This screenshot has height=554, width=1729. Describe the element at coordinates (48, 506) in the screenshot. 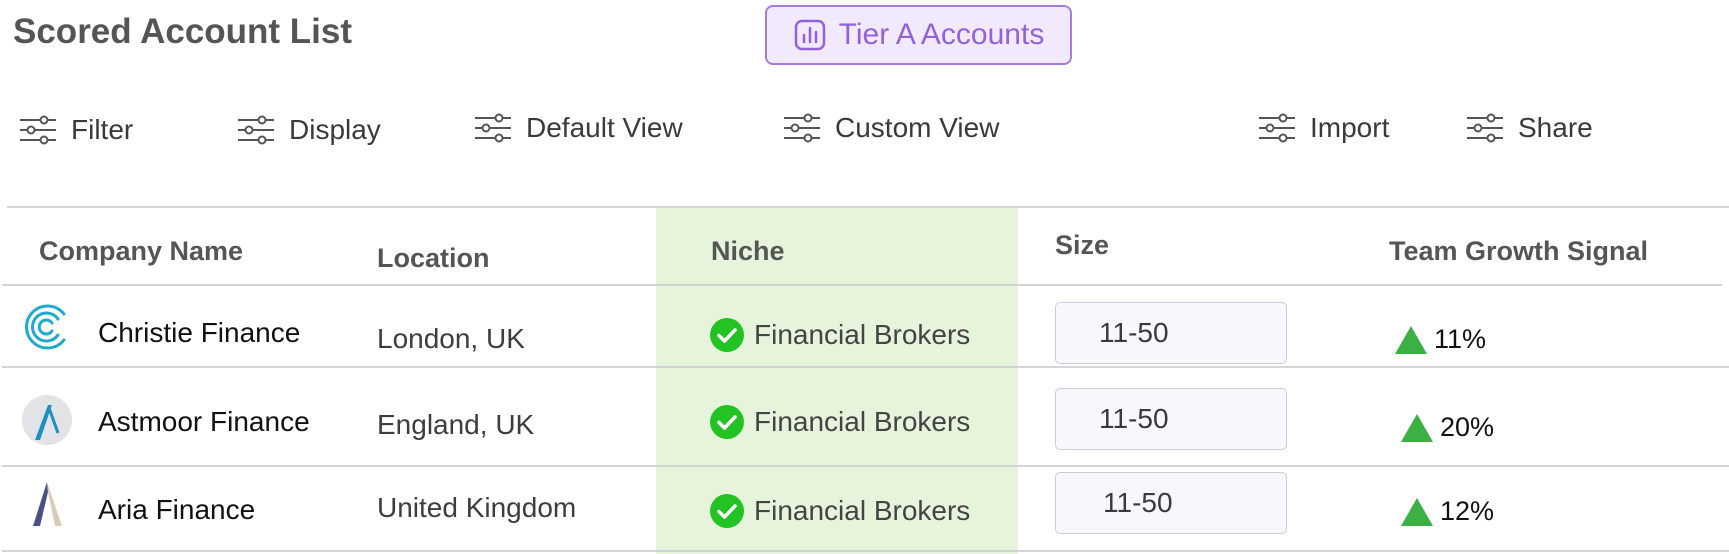

I see `aria-logo` at that location.